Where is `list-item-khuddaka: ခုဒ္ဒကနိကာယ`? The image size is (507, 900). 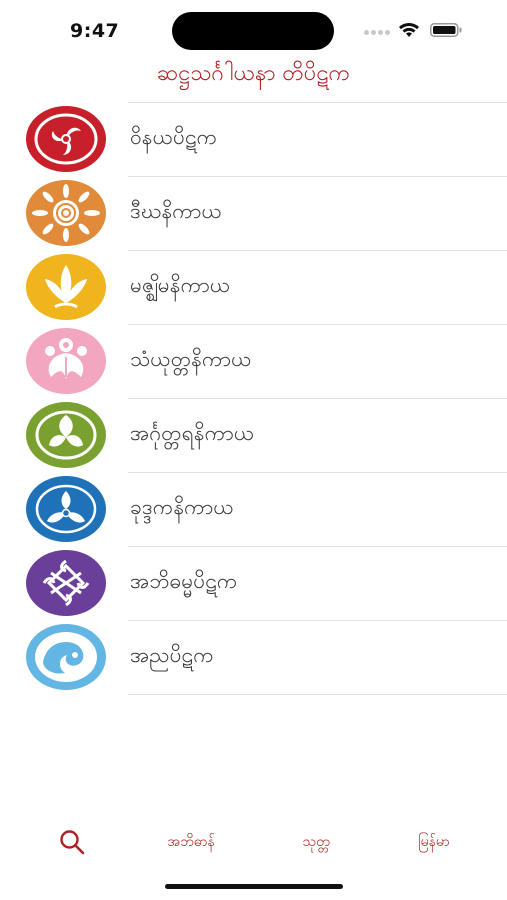
list-item-khuddaka: ခုဒ္ဒကနိကာယ is located at coordinates (253, 509).